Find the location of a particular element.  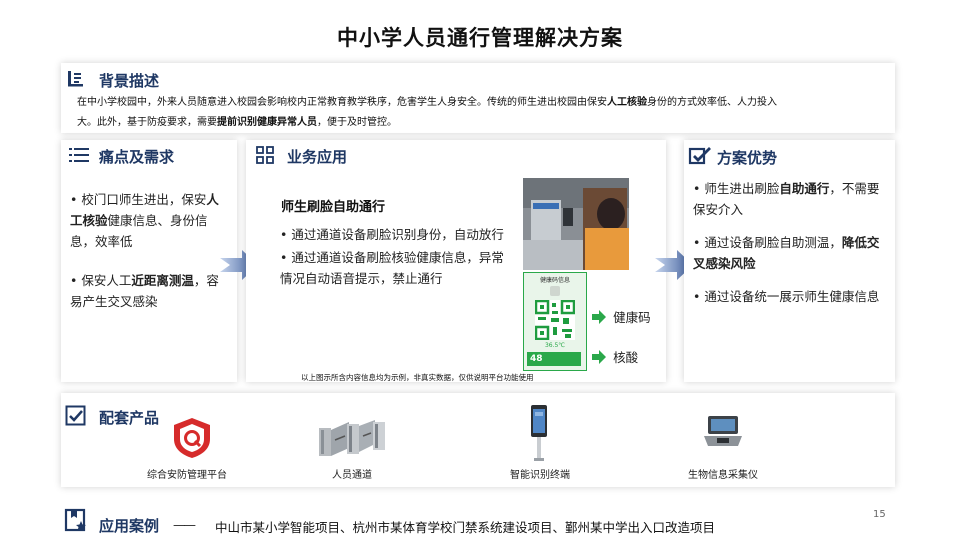

health-code-row: 健康码 is located at coordinates (621, 316).